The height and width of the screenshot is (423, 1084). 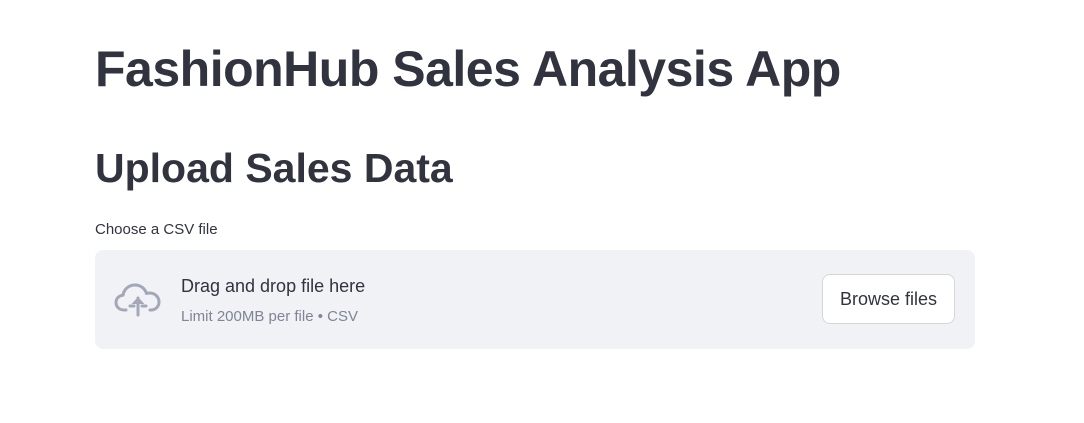 I want to click on file-uploader-label: Choose a CSV file, so click(x=156, y=229).